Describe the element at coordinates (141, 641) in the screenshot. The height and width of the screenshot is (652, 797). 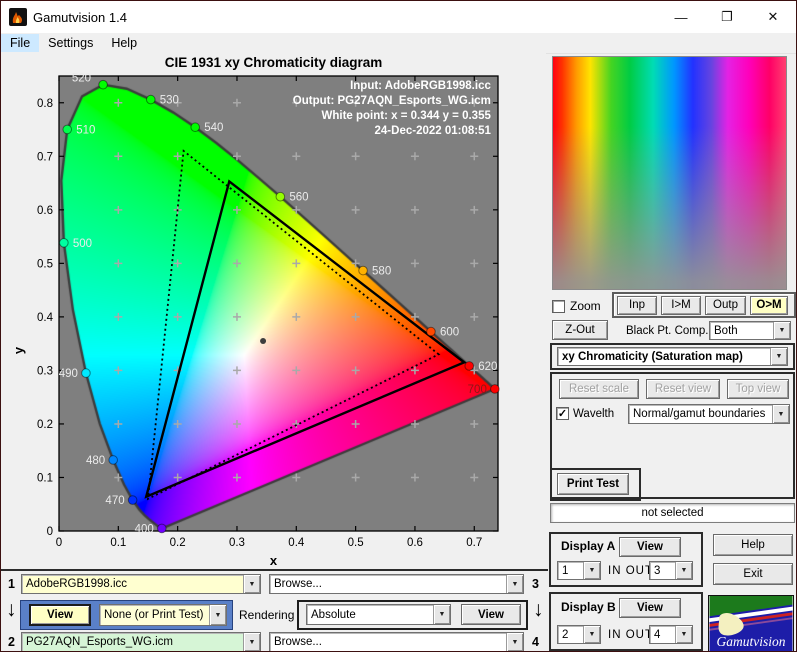
I see `output-profile-select: PG27AQN_Esports_WG.icm ▼` at that location.